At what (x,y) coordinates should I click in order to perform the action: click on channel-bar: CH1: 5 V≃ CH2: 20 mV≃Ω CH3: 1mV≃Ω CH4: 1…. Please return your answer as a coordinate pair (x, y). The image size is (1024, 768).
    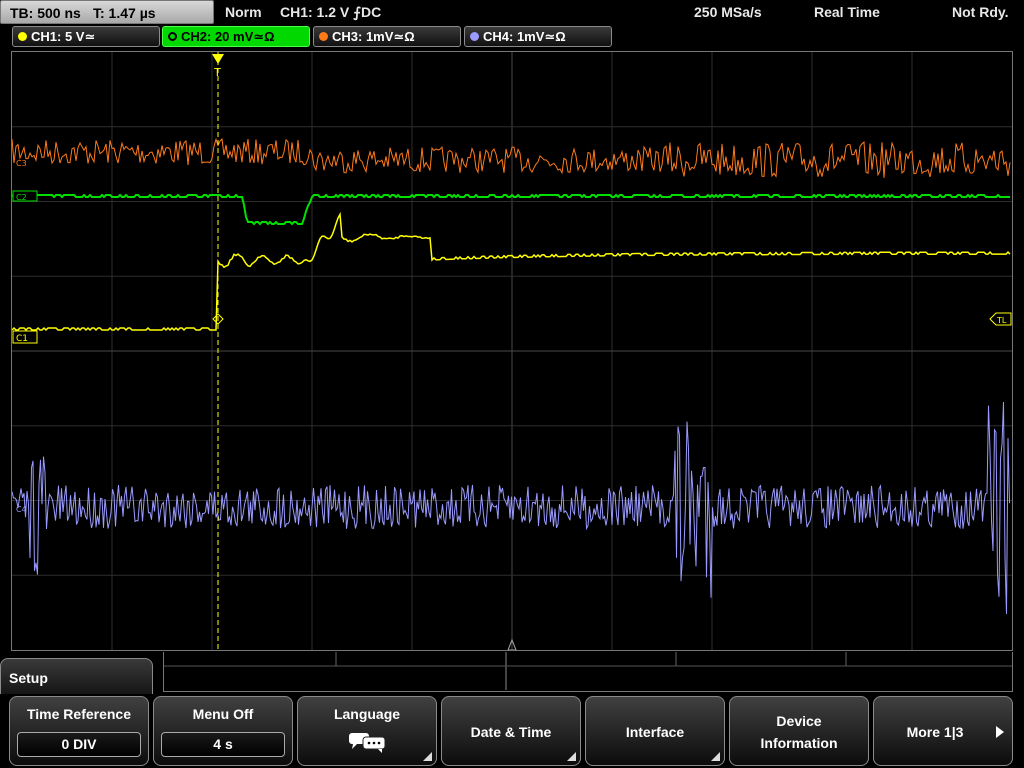
    Looking at the image, I should click on (512, 37).